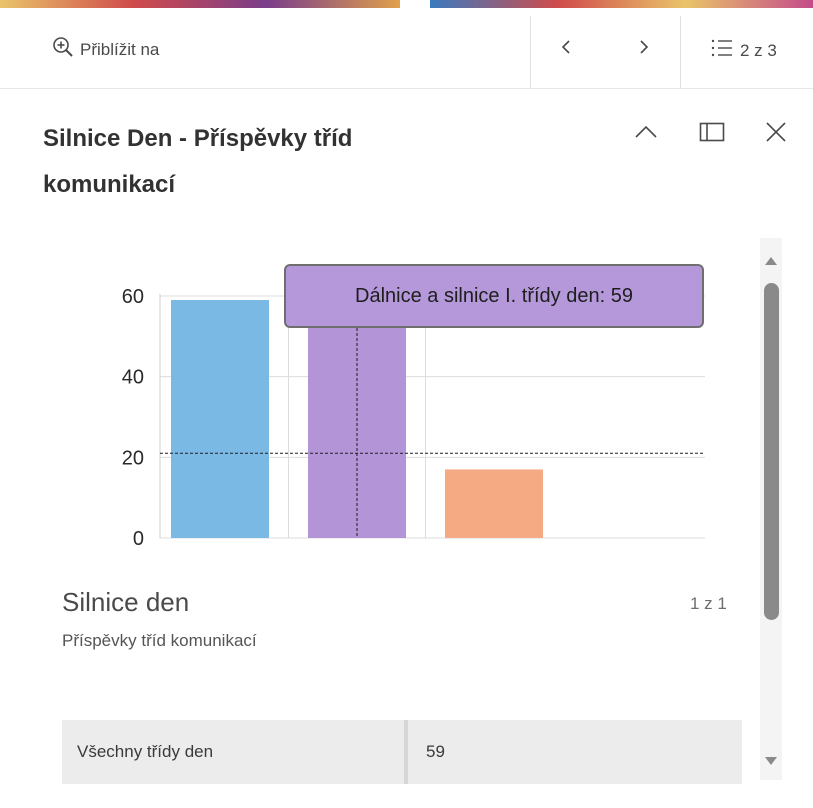  Describe the element at coordinates (133, 378) in the screenshot. I see `y-tick-label: 40` at that location.